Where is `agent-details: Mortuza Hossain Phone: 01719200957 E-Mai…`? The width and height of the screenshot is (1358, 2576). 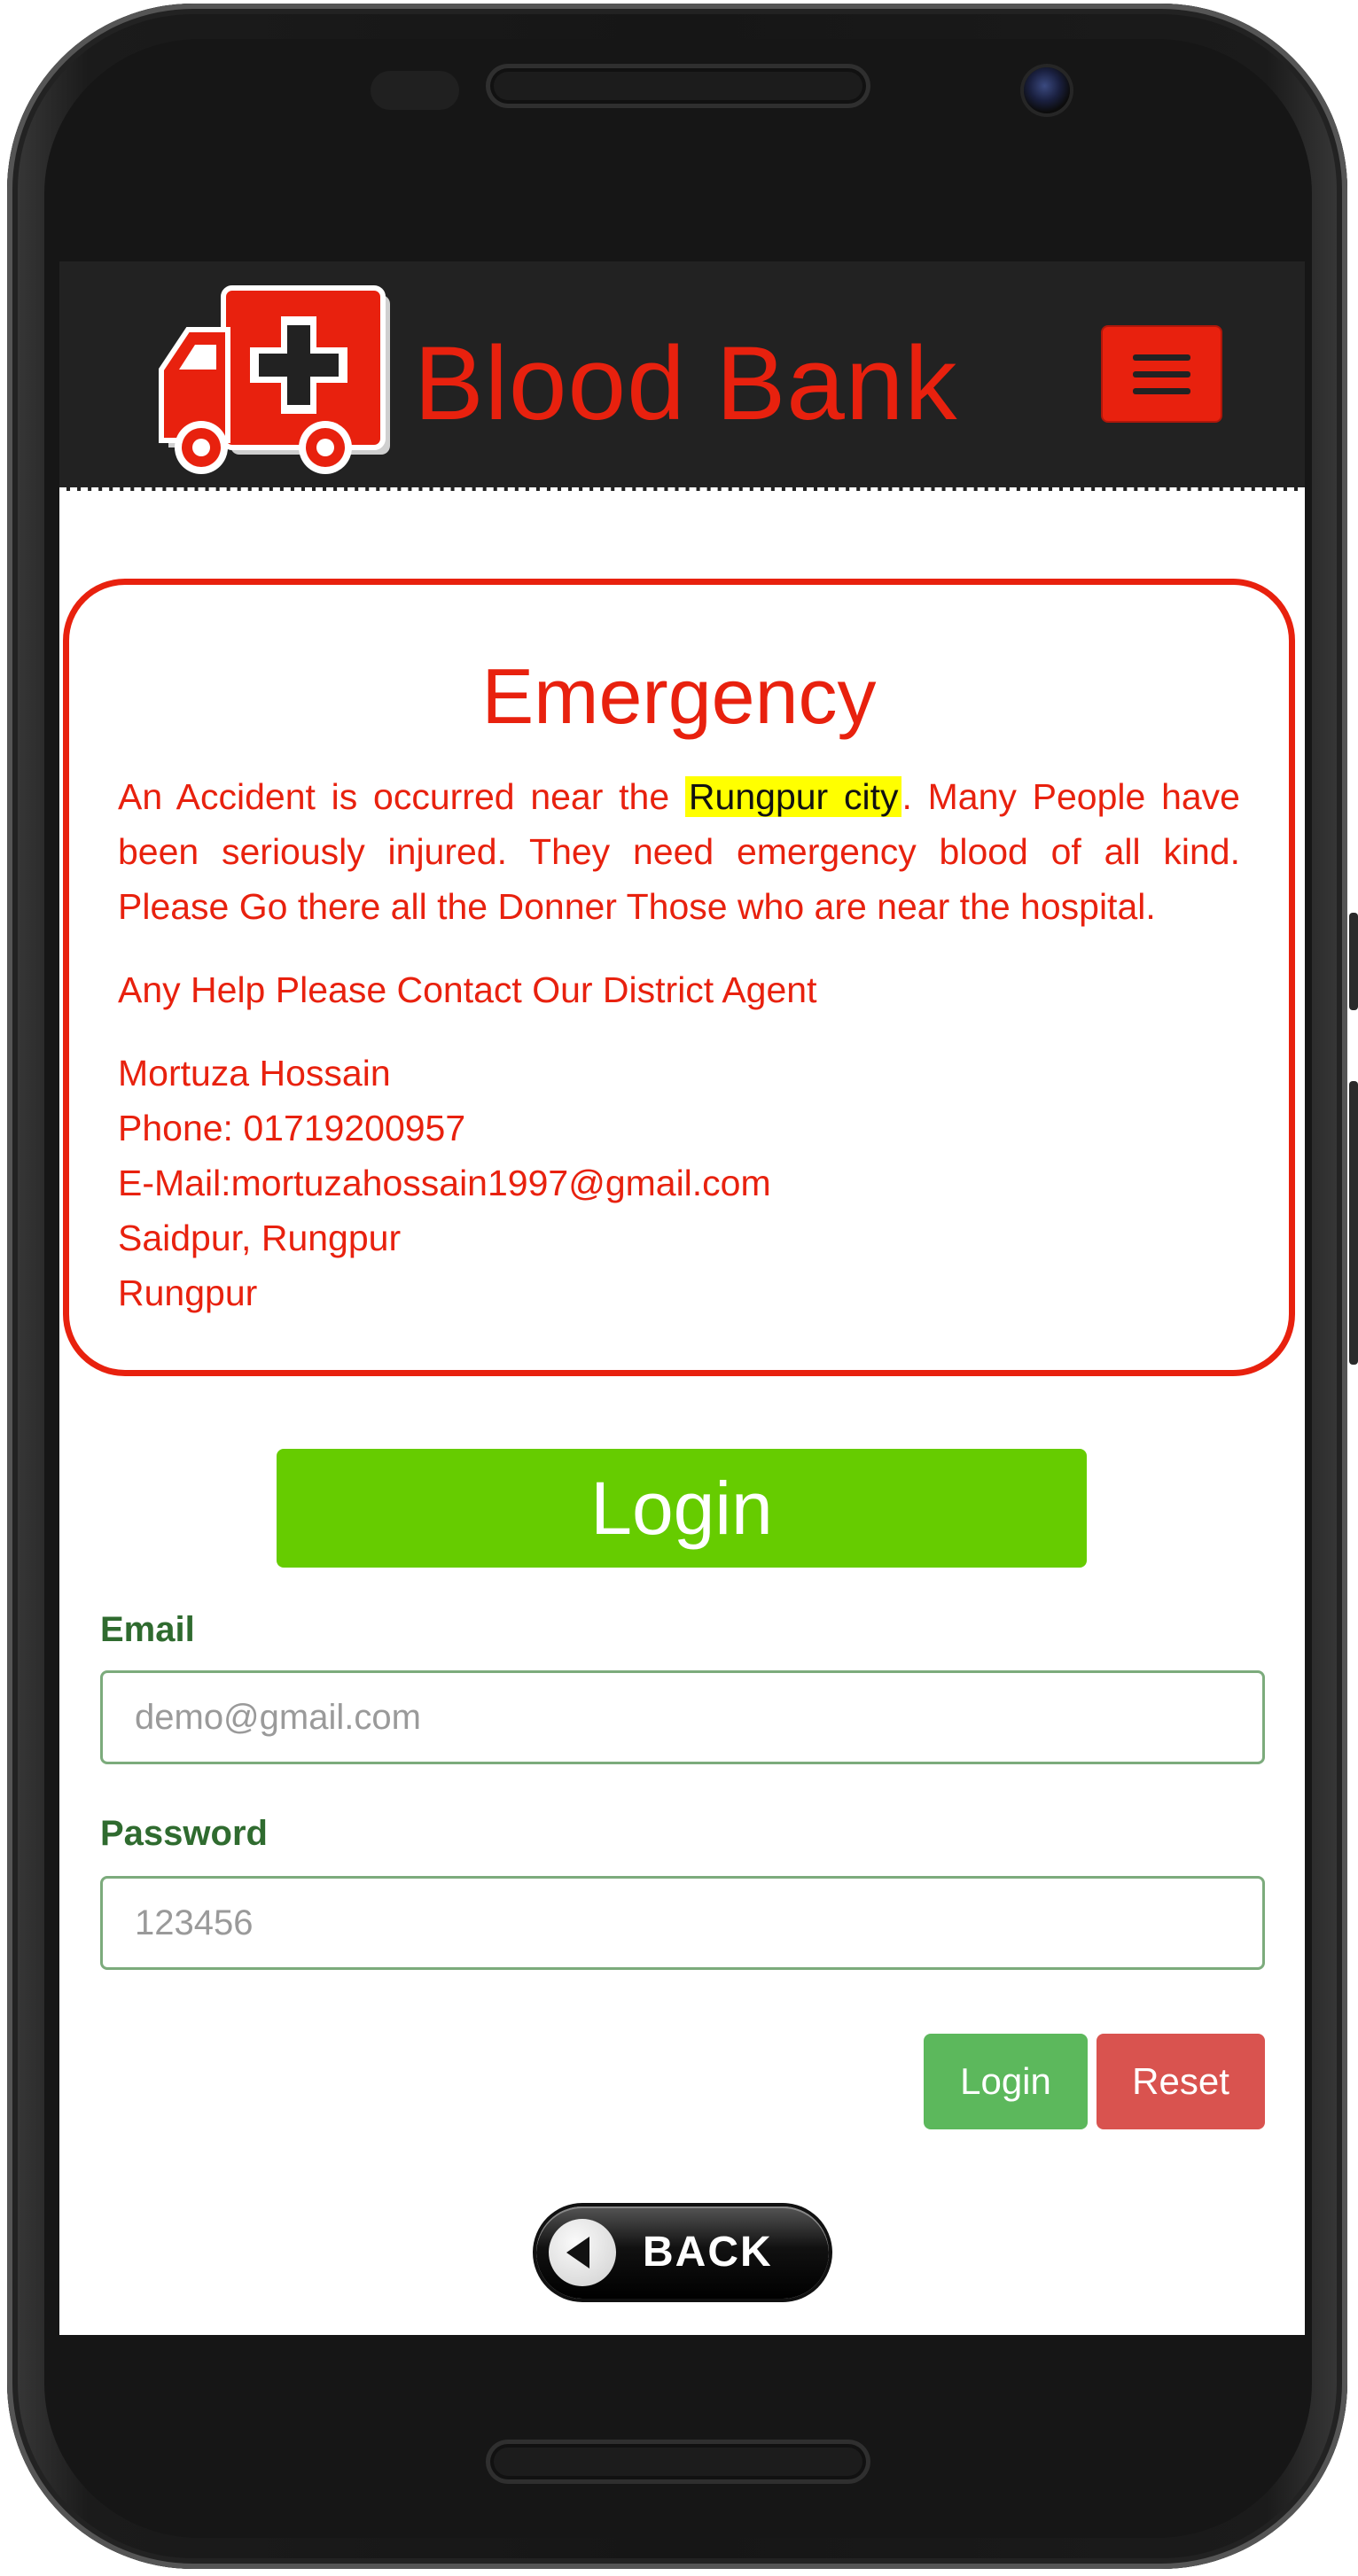 agent-details: Mortuza Hossain Phone: 01719200957 E-Mai… is located at coordinates (679, 1183).